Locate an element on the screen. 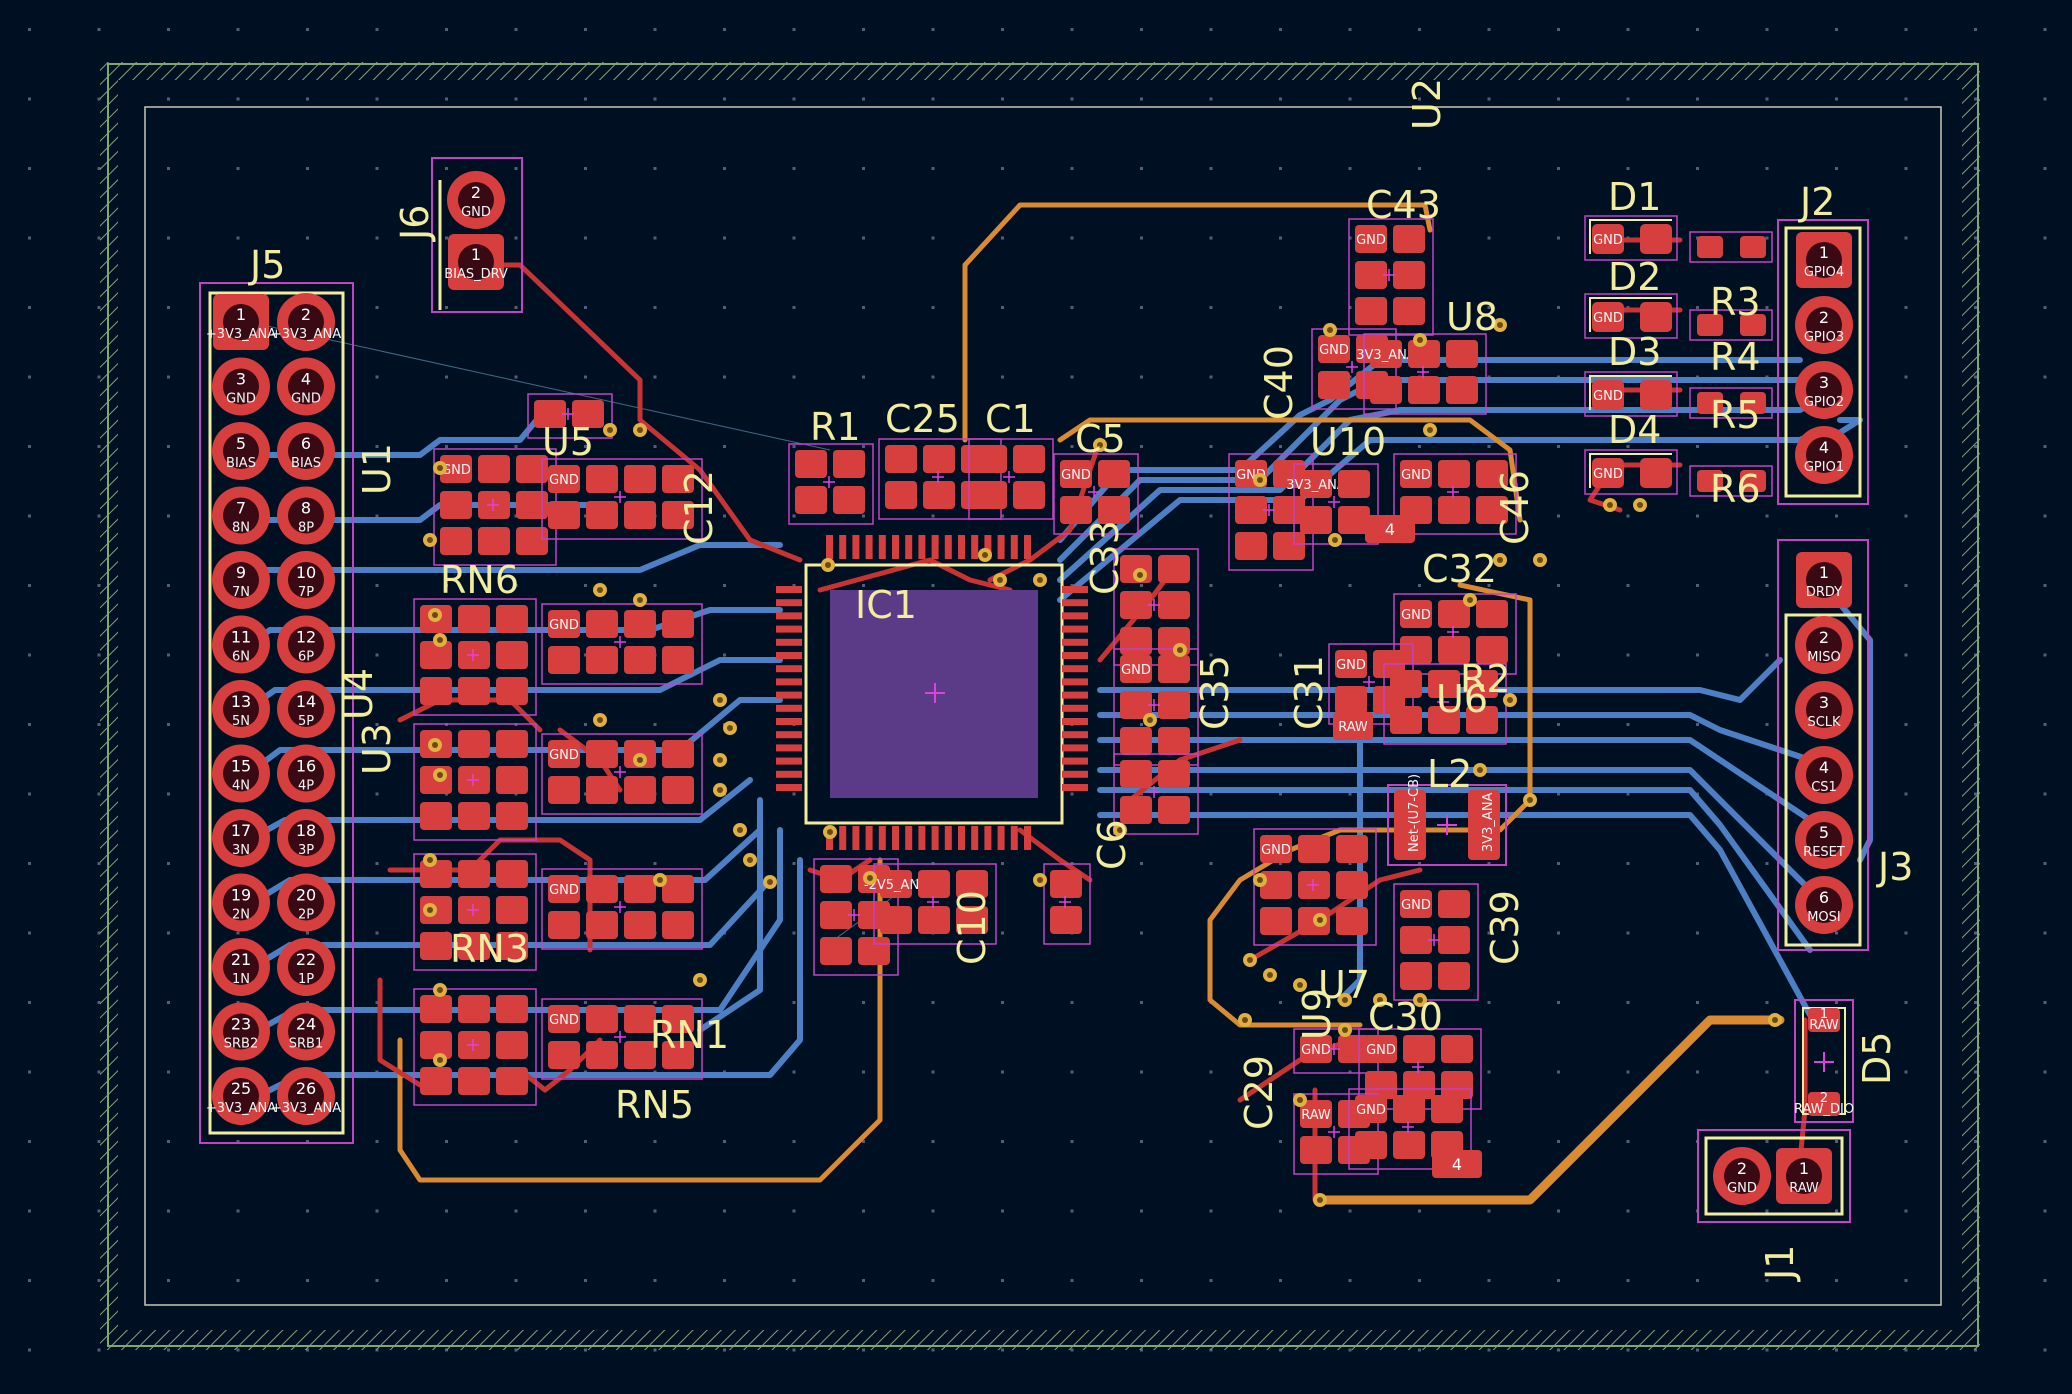 The image size is (2072, 1394). ref-u10: U10 is located at coordinates (1348, 442).